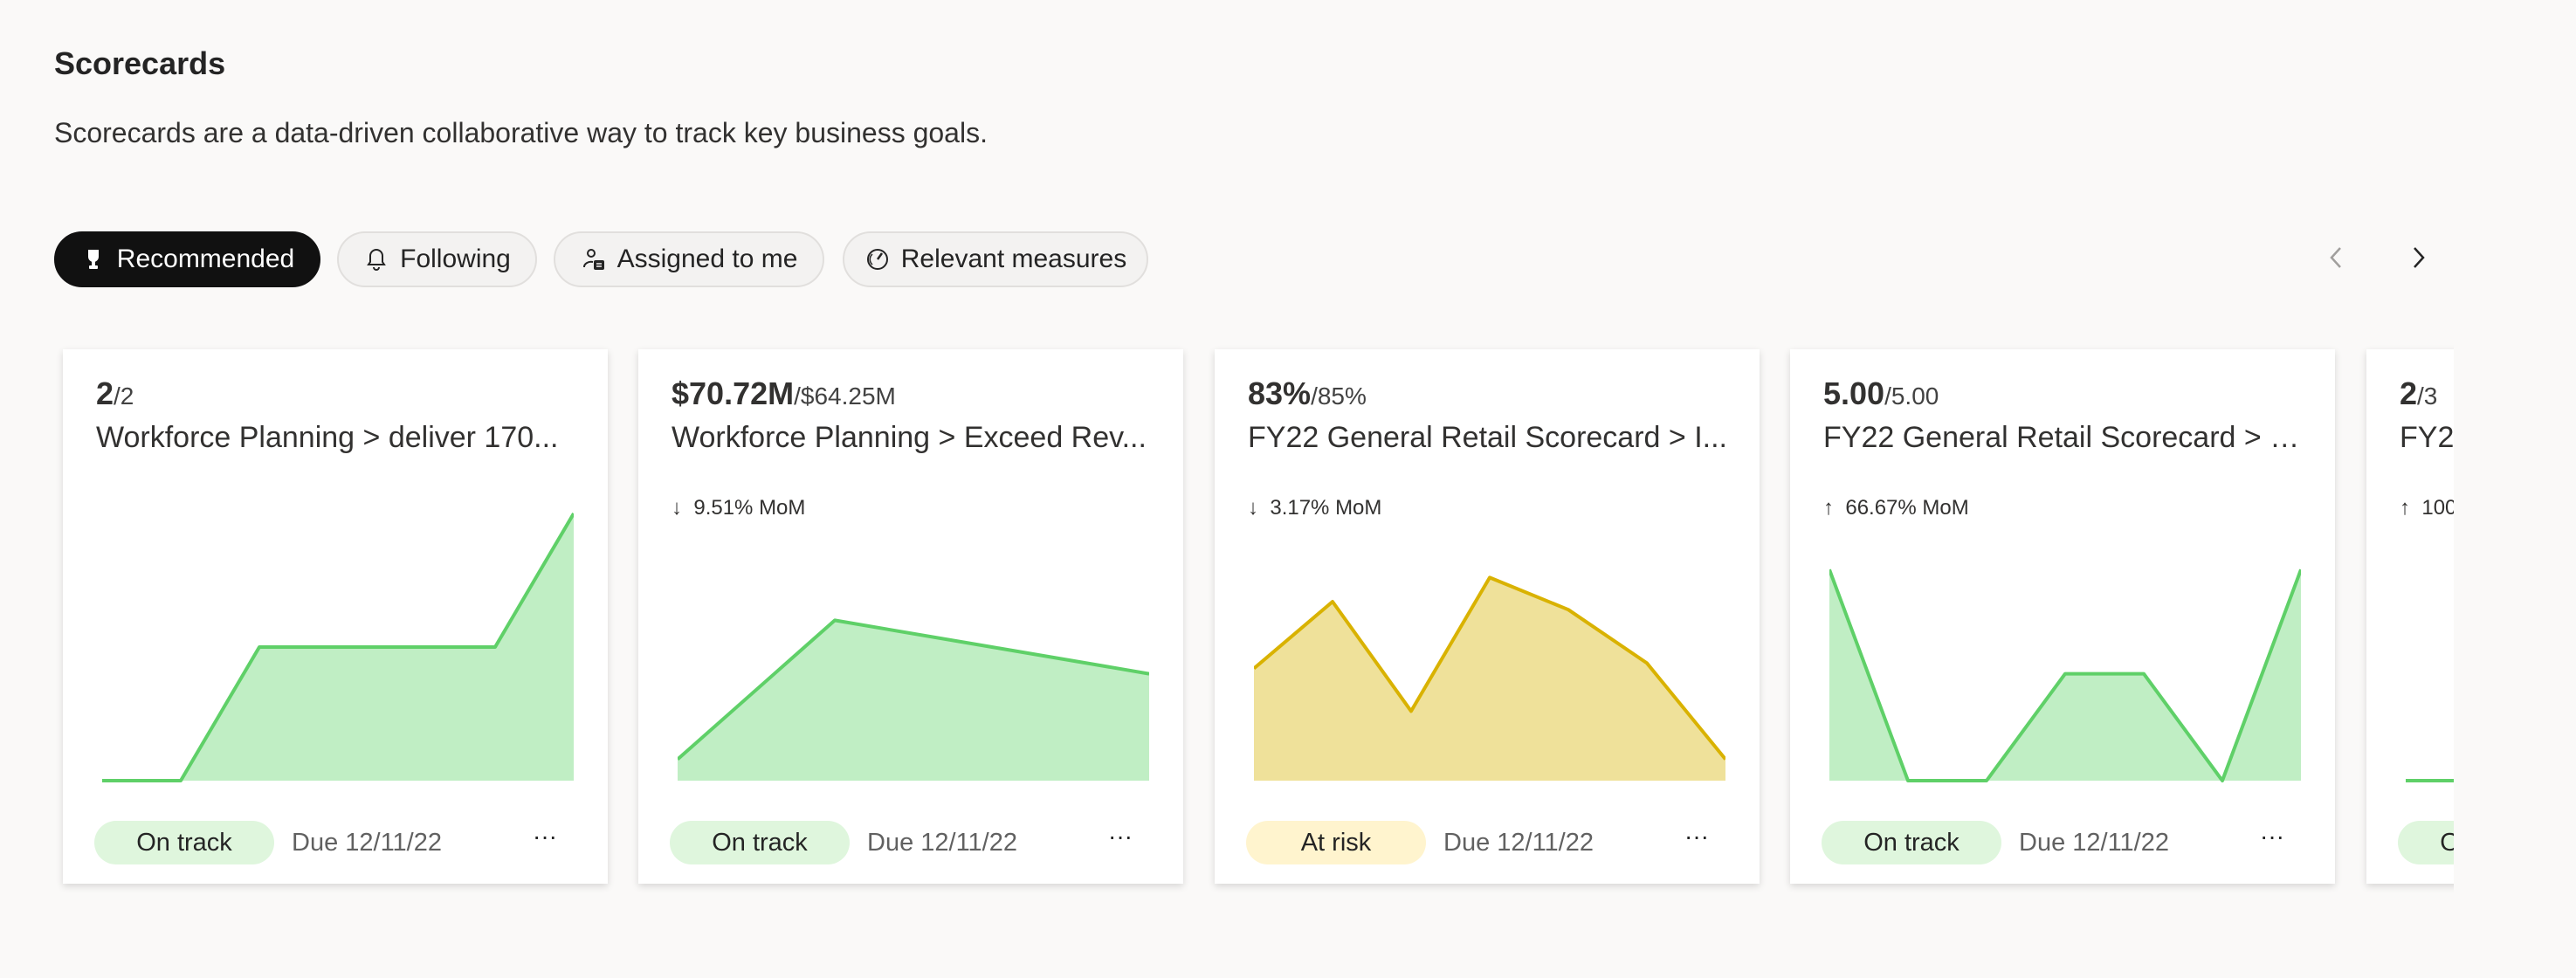  I want to click on sparkline-area, so click(913, 700).